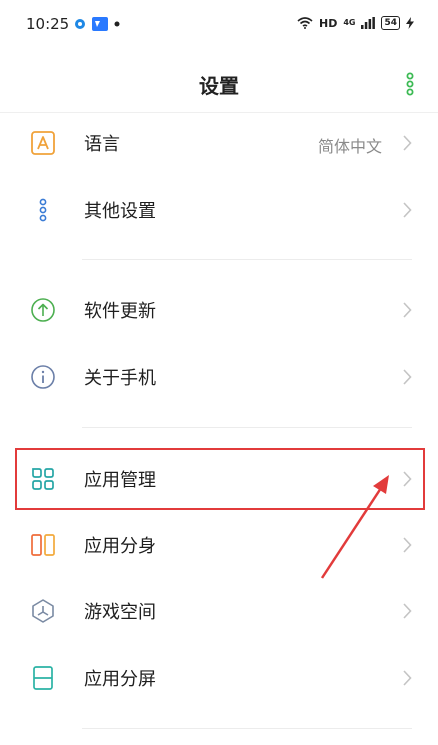 The image size is (438, 745). Describe the element at coordinates (219, 310) in the screenshot. I see `settings-item-software-update: 软件更新` at that location.